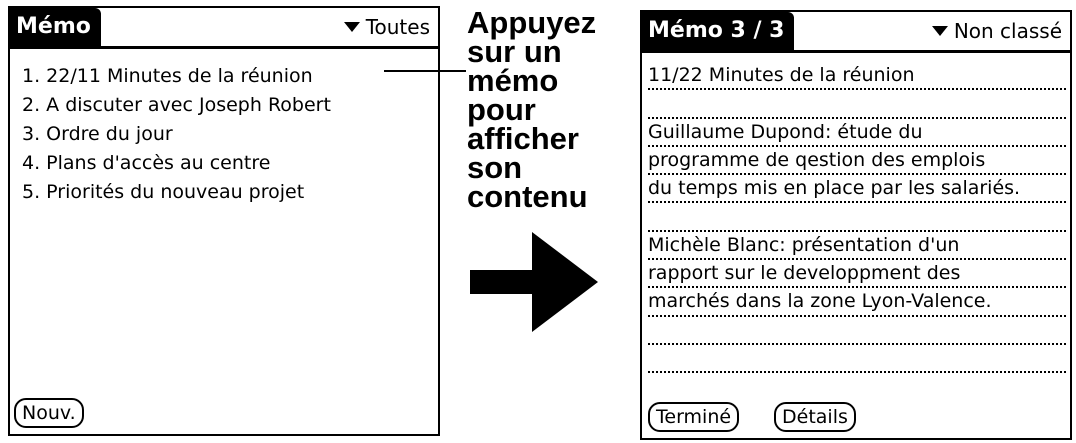 The image size is (1076, 443). What do you see at coordinates (425, 71) in the screenshot?
I see `callout-connector-line` at bounding box center [425, 71].